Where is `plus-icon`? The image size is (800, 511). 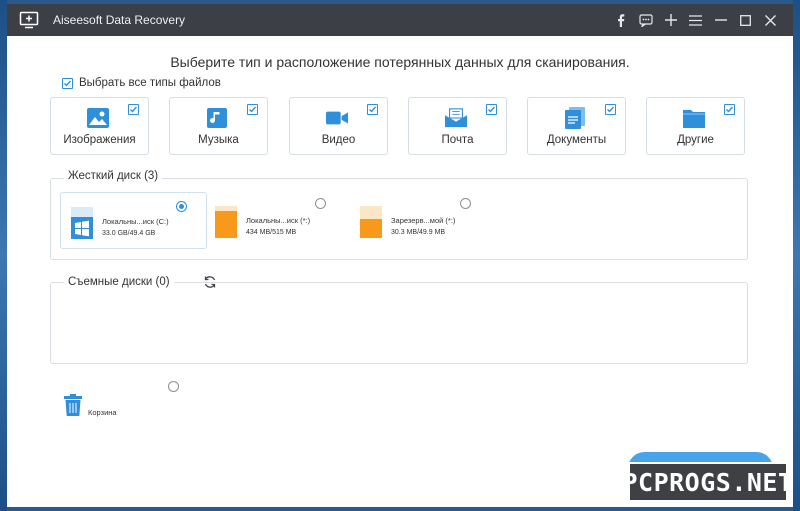 plus-icon is located at coordinates (670, 20).